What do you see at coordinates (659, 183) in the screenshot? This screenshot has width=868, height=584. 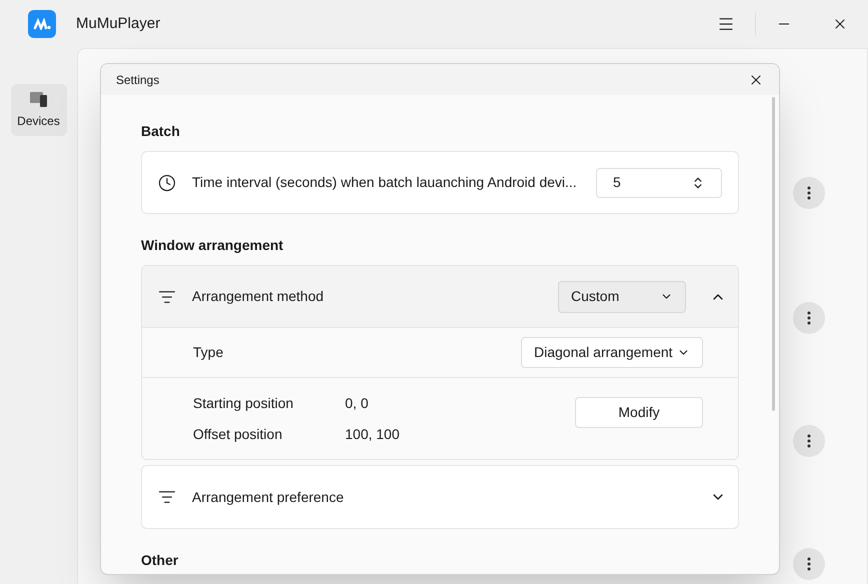 I see `number-field: 5` at bounding box center [659, 183].